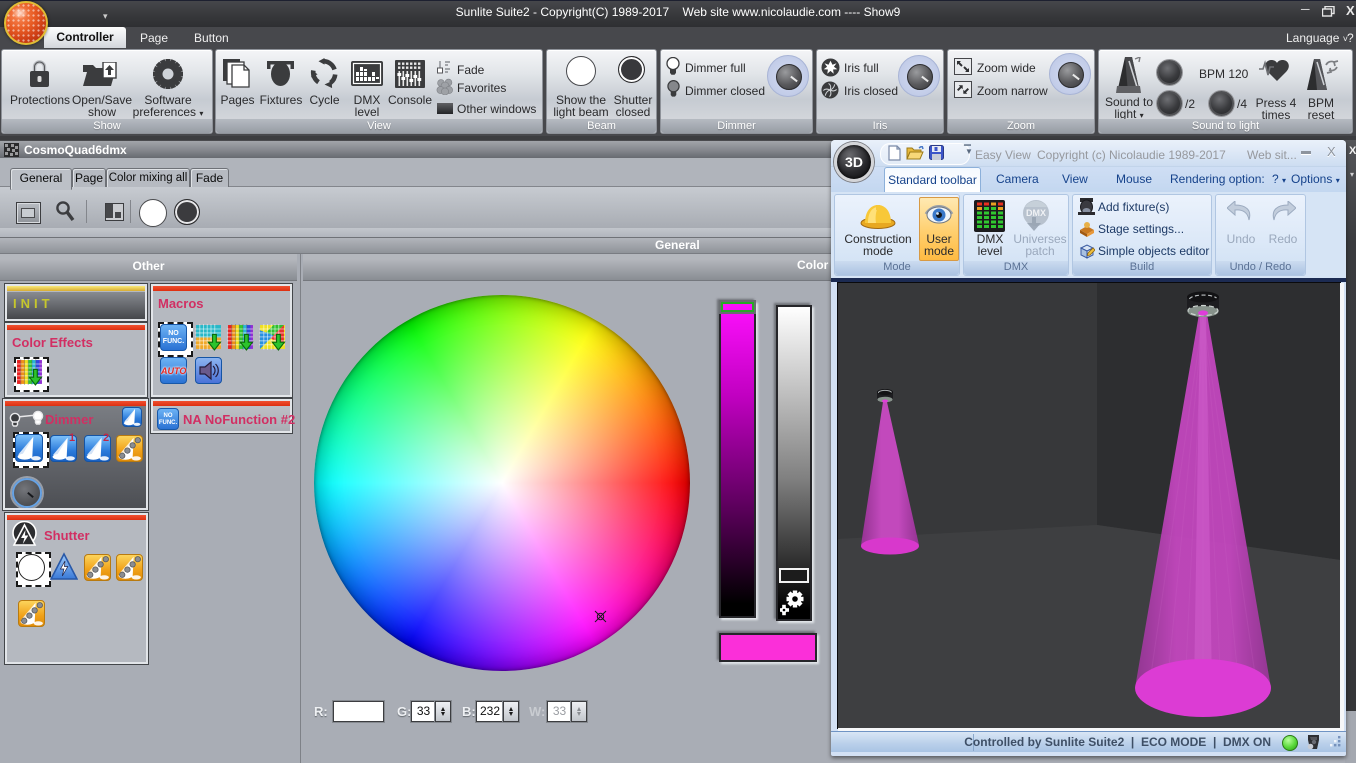 This screenshot has width=1356, height=763. Describe the element at coordinates (1036, 213) in the screenshot. I see `svg-text: DMX` at that location.